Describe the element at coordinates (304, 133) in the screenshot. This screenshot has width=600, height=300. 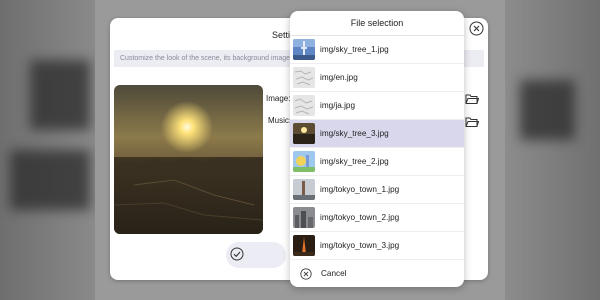
I see `sunset-thumbnail` at that location.